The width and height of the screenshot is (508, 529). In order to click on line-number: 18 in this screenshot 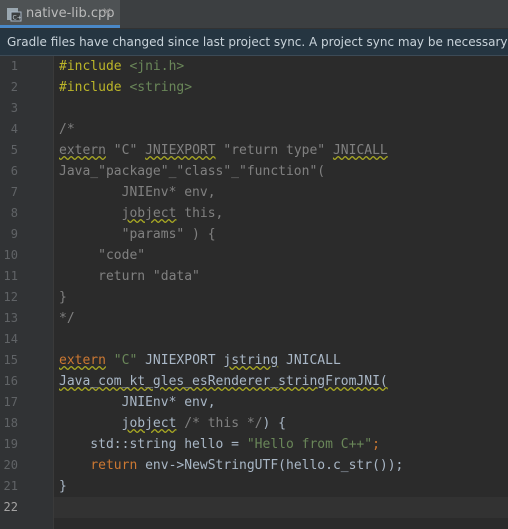, I will do `click(10, 423)`.